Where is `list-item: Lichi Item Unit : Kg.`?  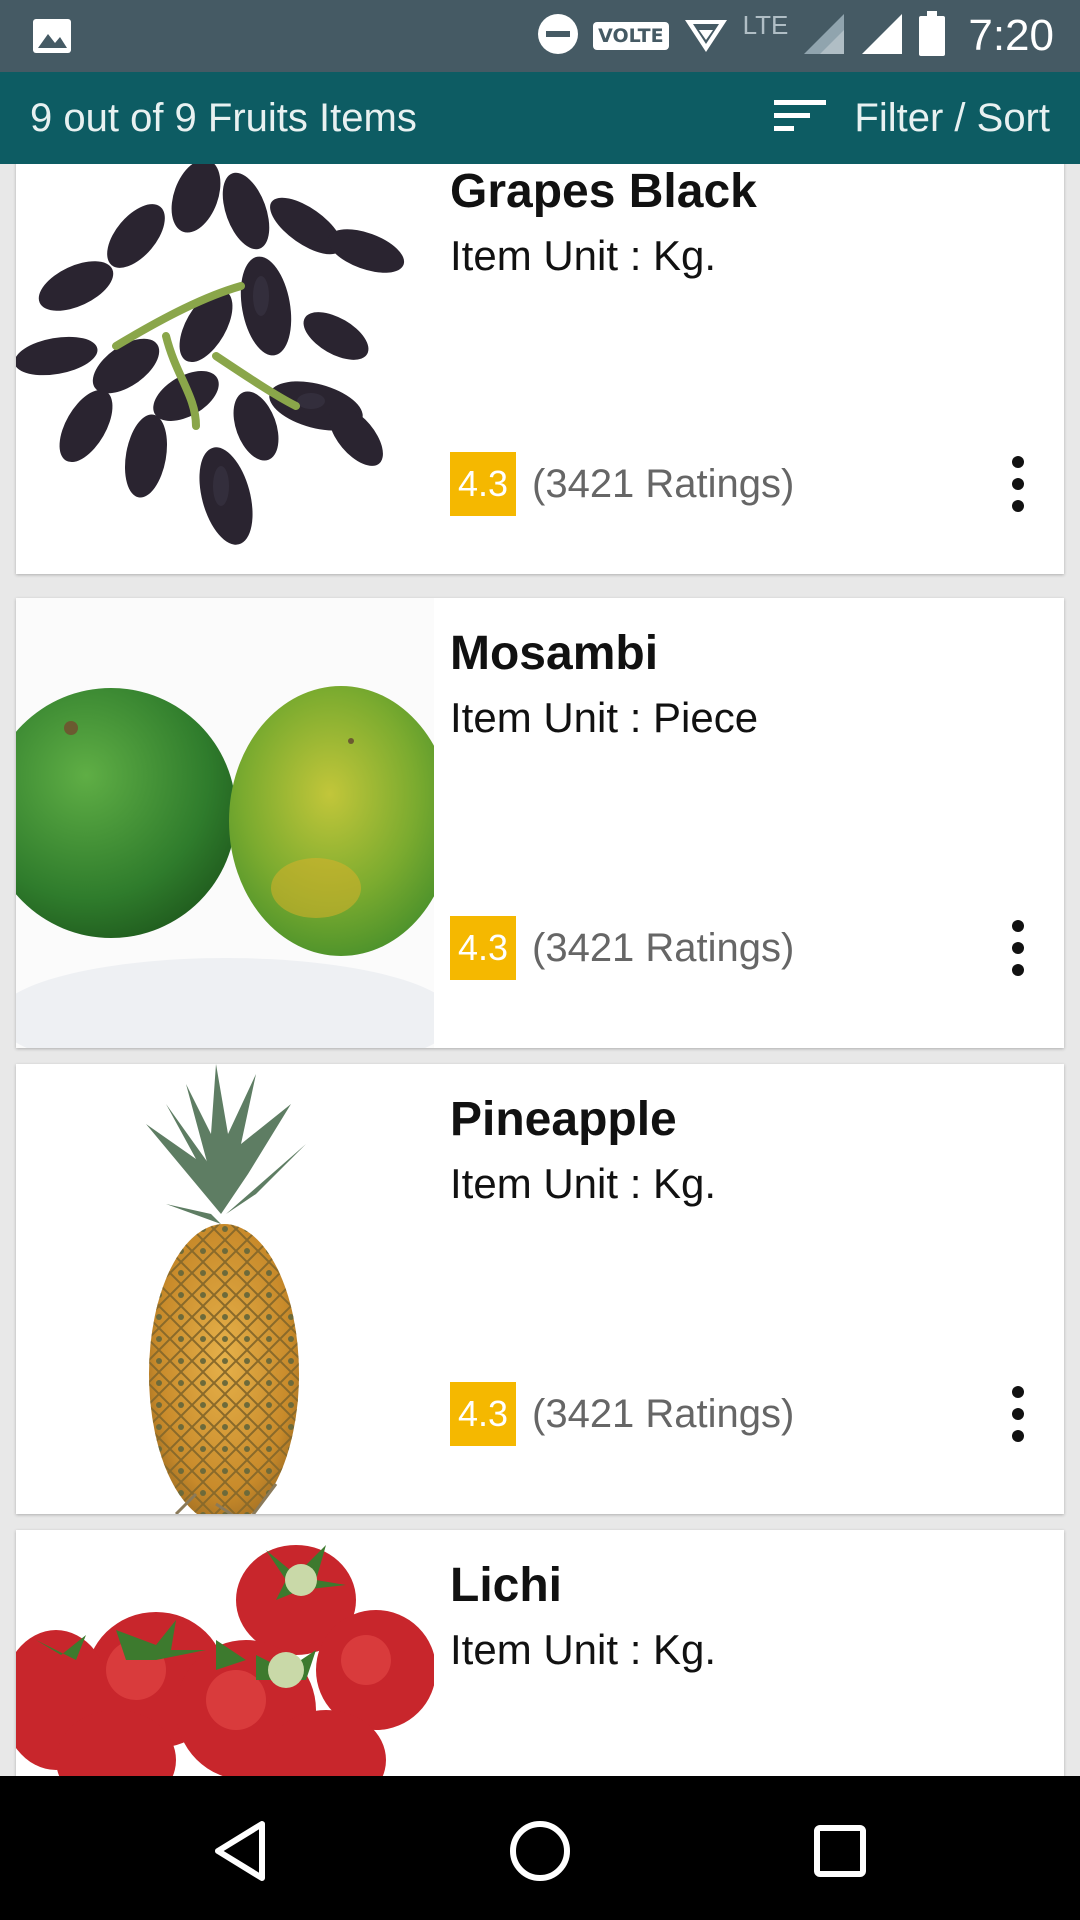
list-item: Lichi Item Unit : Kg. is located at coordinates (540, 1653).